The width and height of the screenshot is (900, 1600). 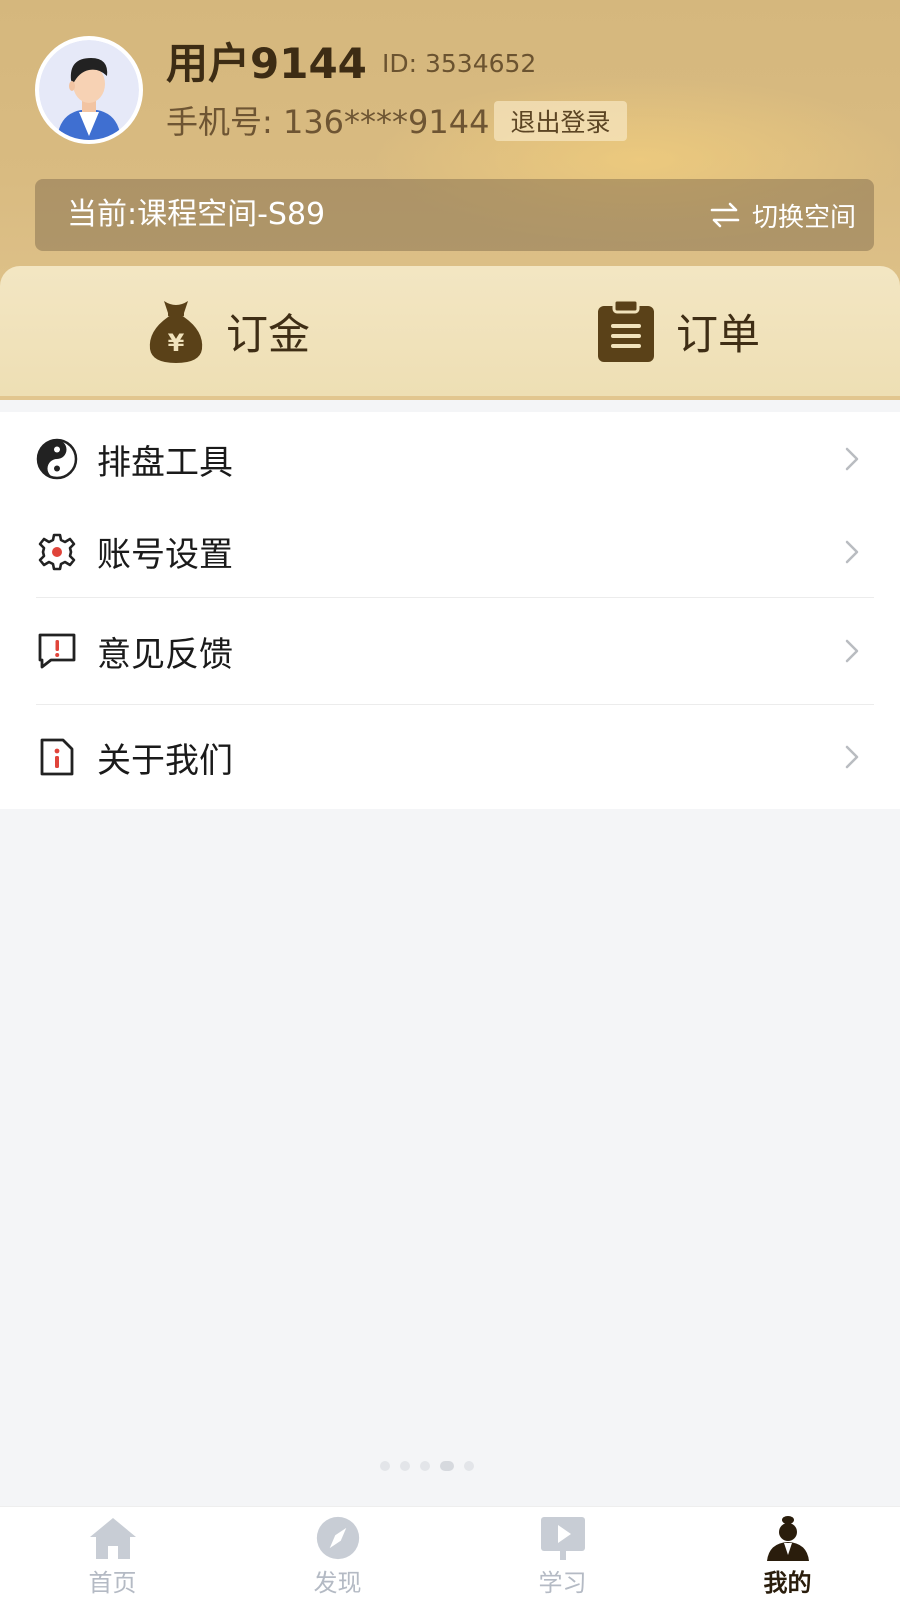 I want to click on avatar-illustration, so click(x=89, y=90).